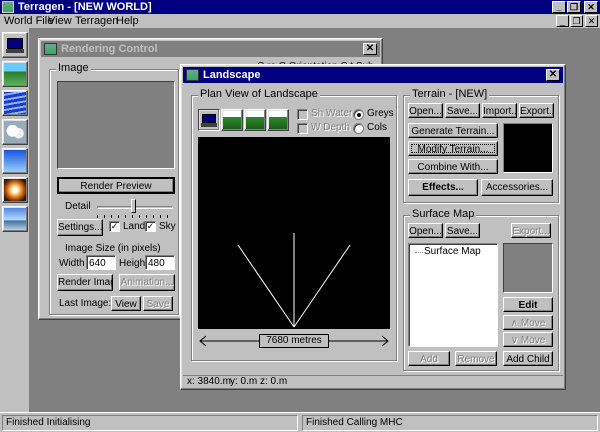 This screenshot has width=600, height=432. Describe the element at coordinates (116, 125) in the screenshot. I see `image-preview` at that location.